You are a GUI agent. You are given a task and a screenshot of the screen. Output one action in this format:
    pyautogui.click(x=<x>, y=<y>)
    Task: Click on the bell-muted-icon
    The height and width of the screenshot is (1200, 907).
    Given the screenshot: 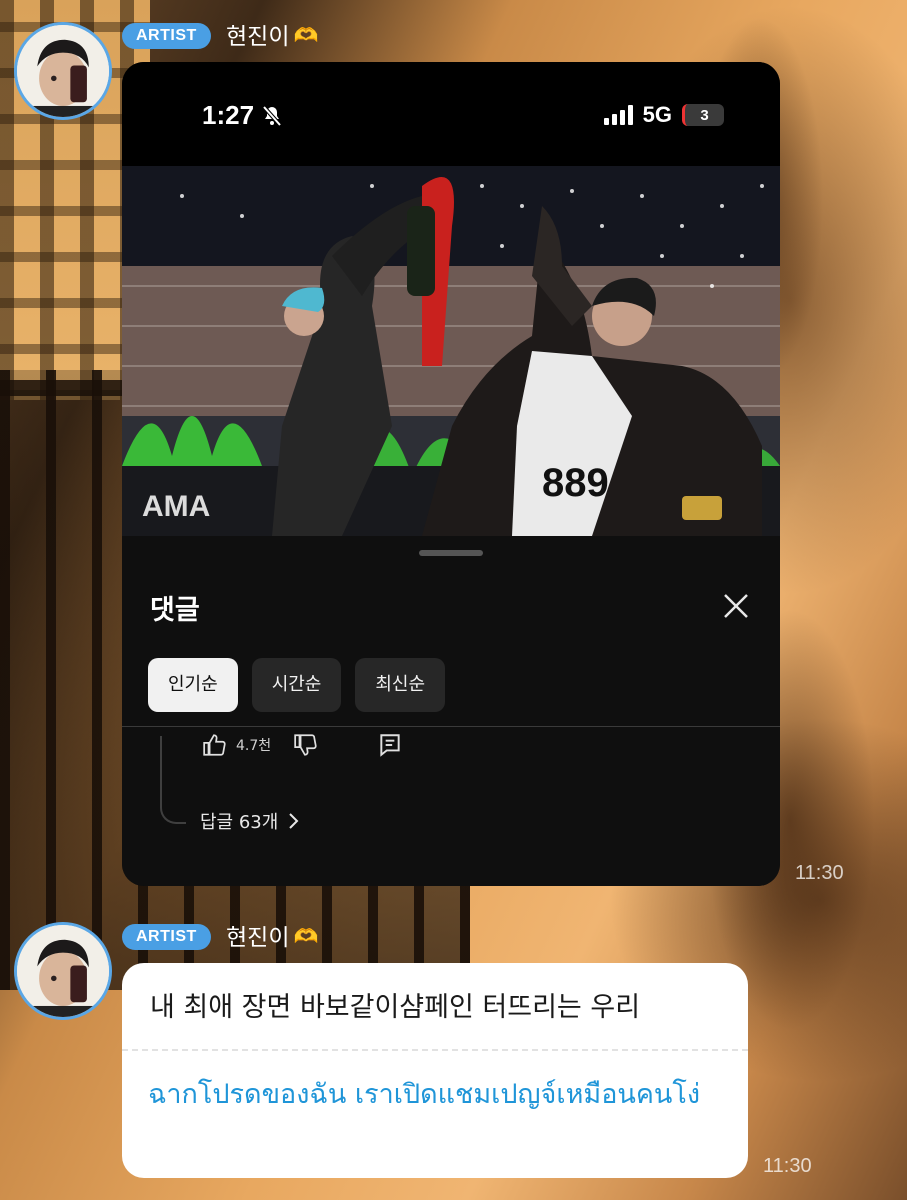 What is the action you would take?
    pyautogui.click(x=272, y=115)
    